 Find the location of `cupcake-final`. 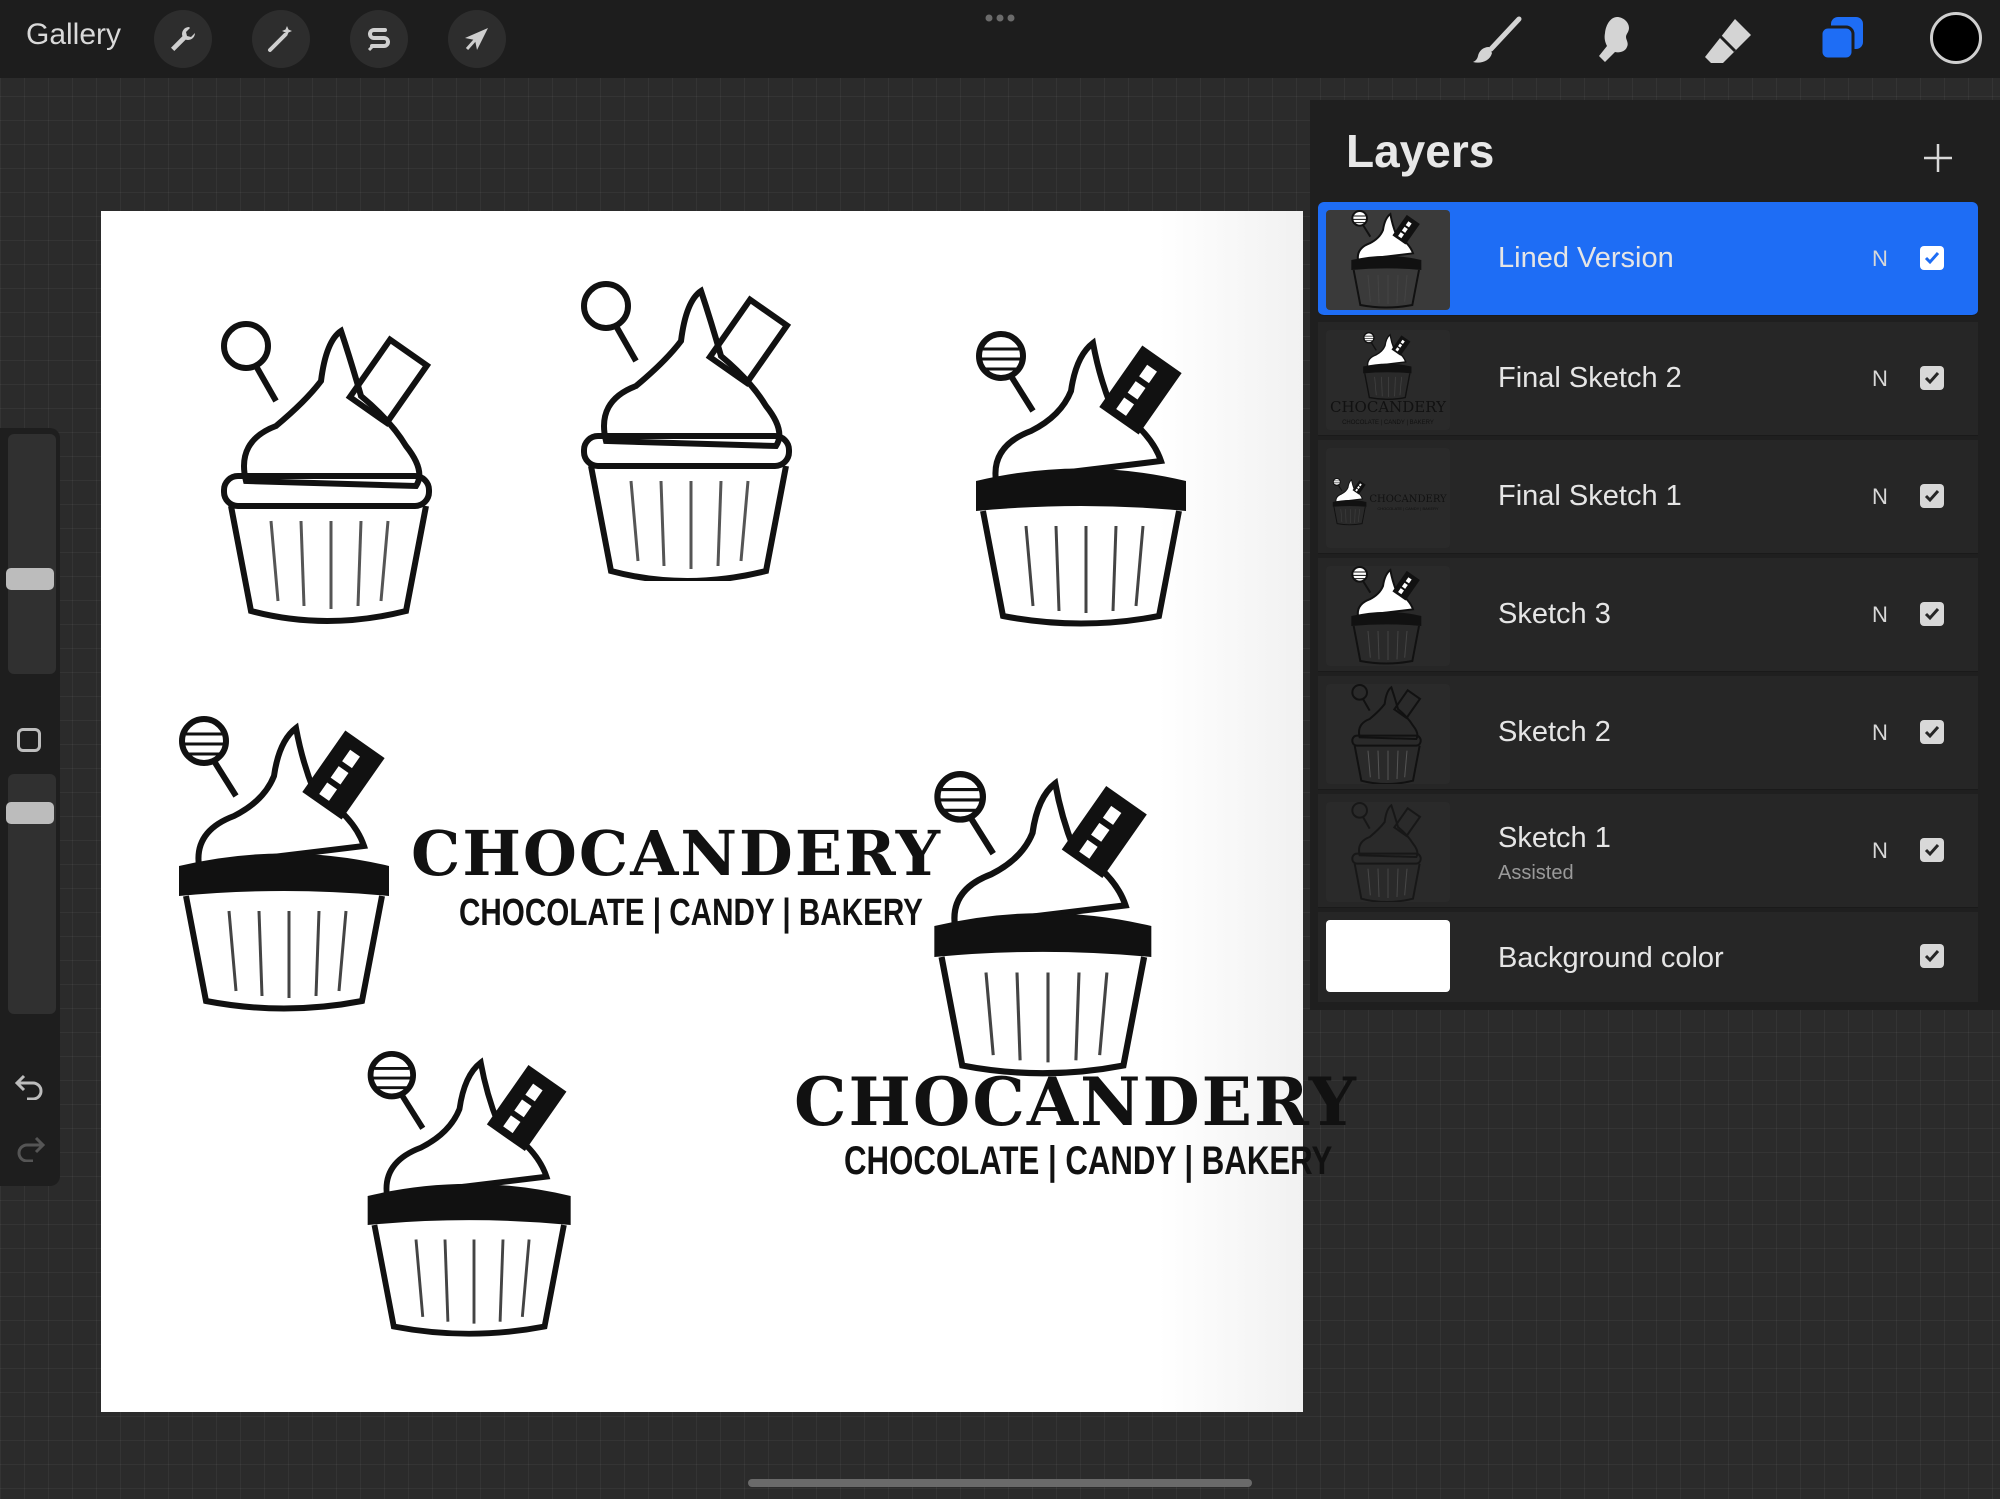

cupcake-final is located at coordinates (474, 1196).